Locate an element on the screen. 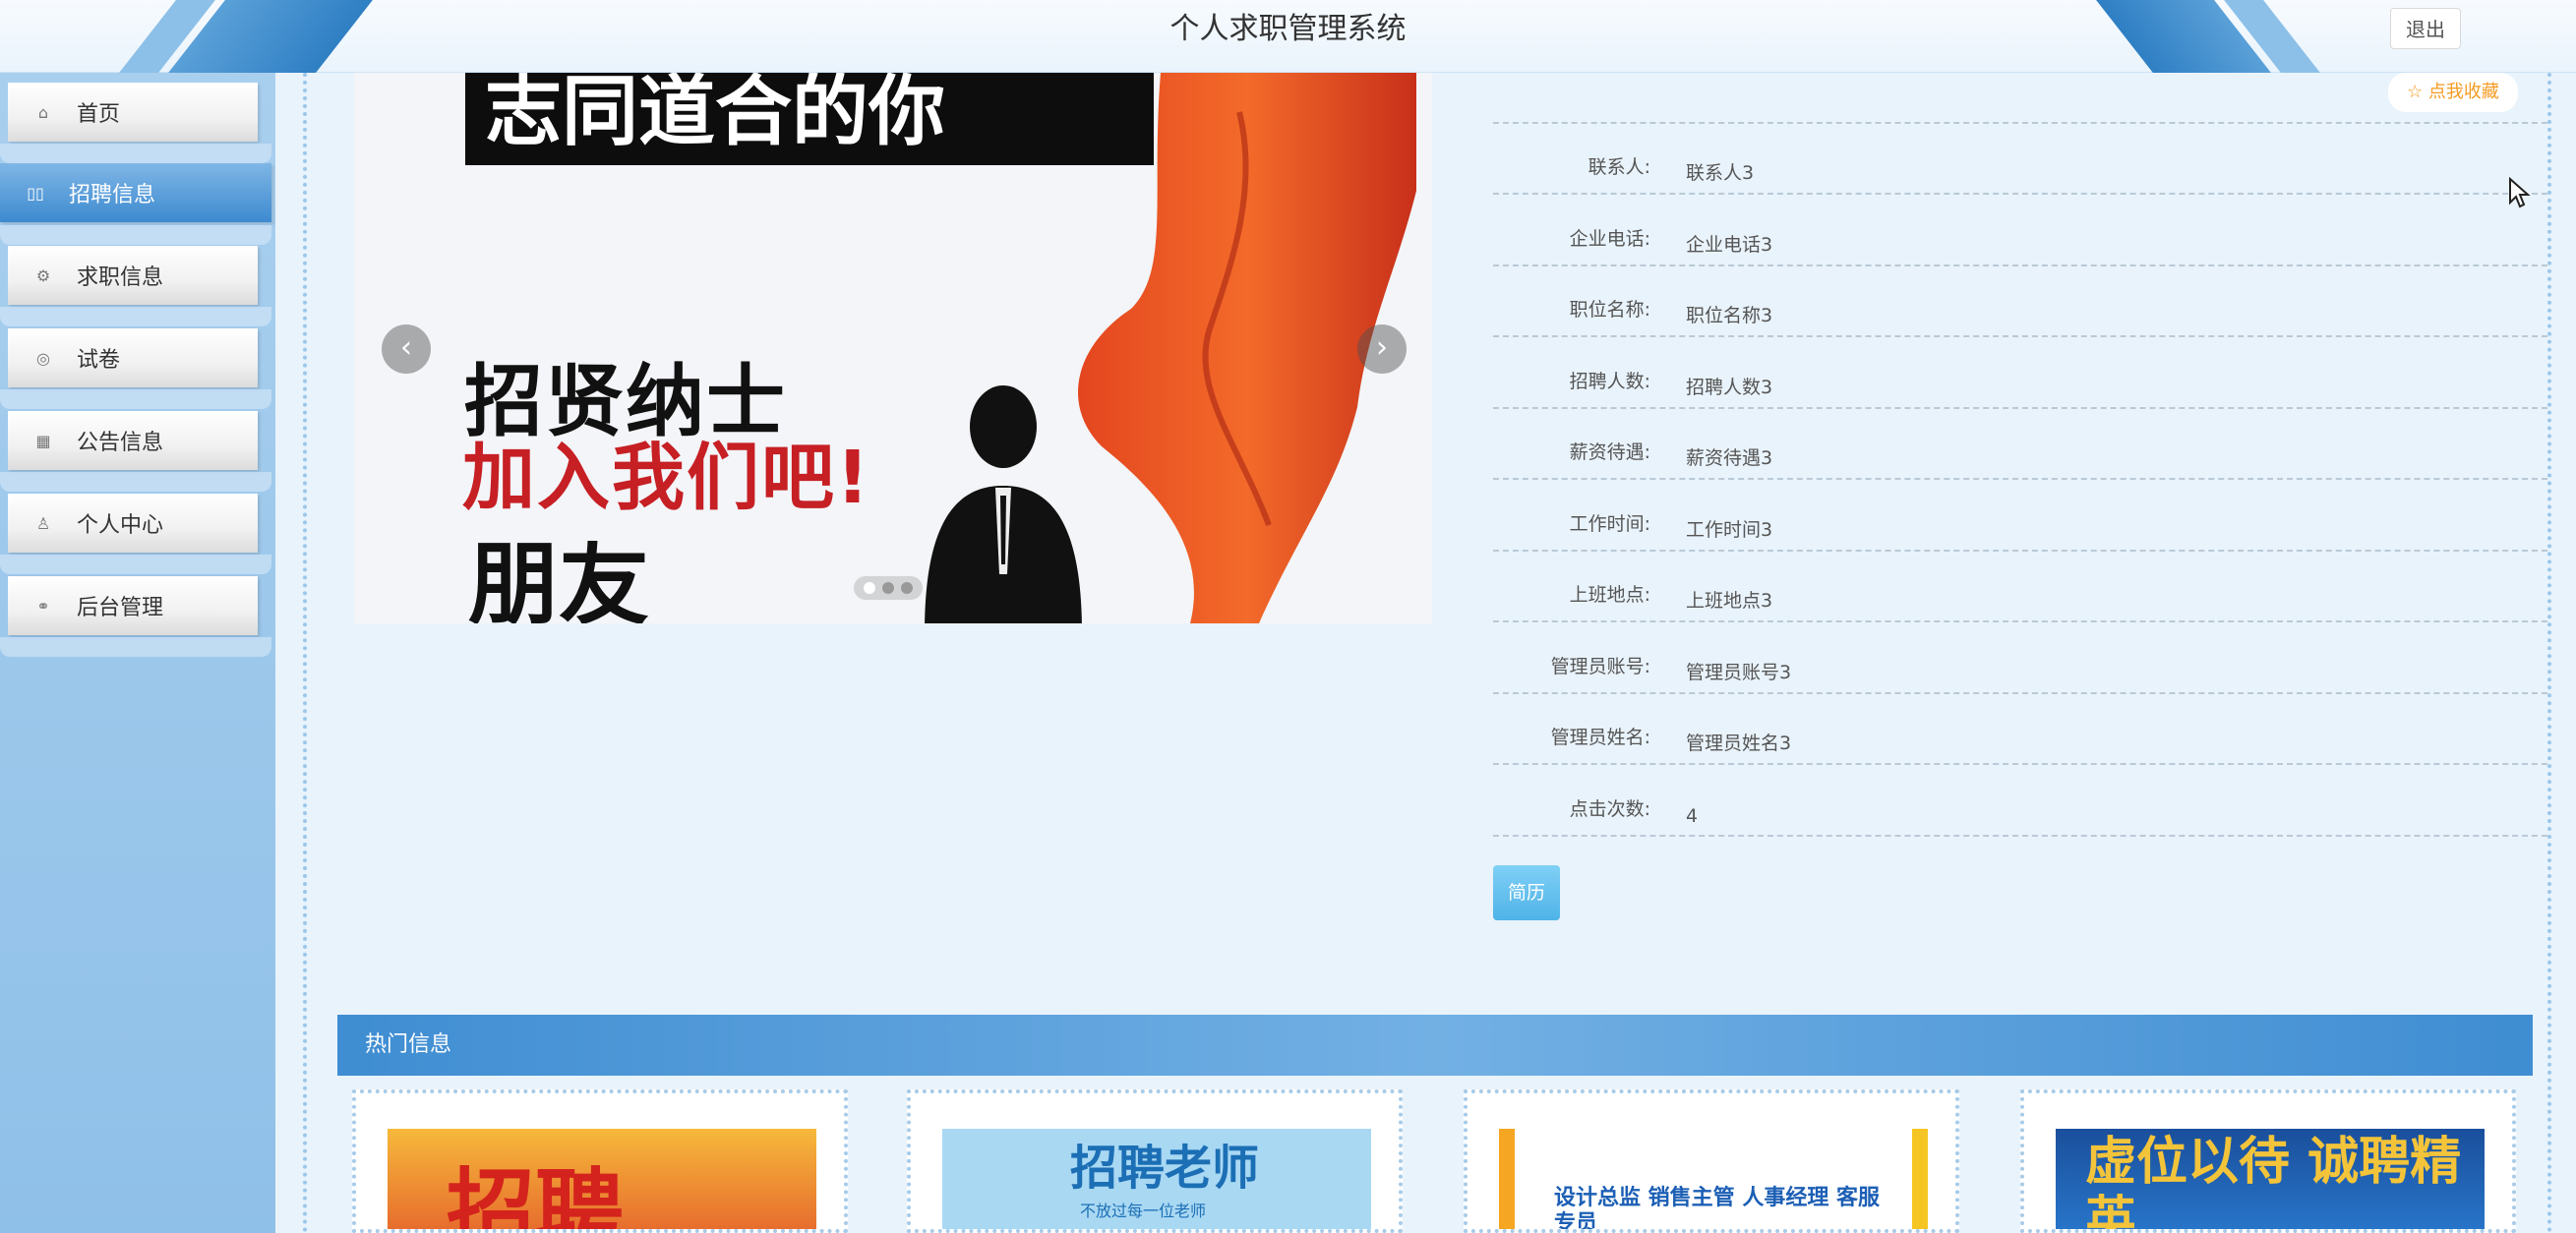 The image size is (2576, 1233). sidebar-item-admin: ⚭ 后台管理 is located at coordinates (133, 605).